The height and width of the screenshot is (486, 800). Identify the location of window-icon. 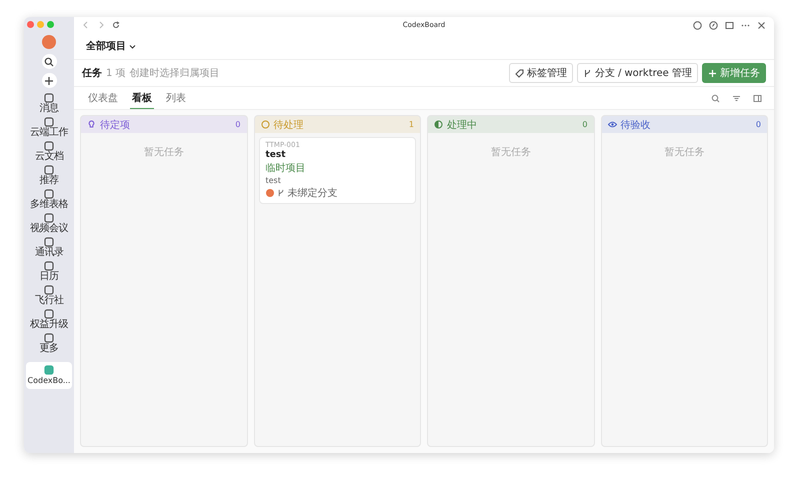
(729, 25).